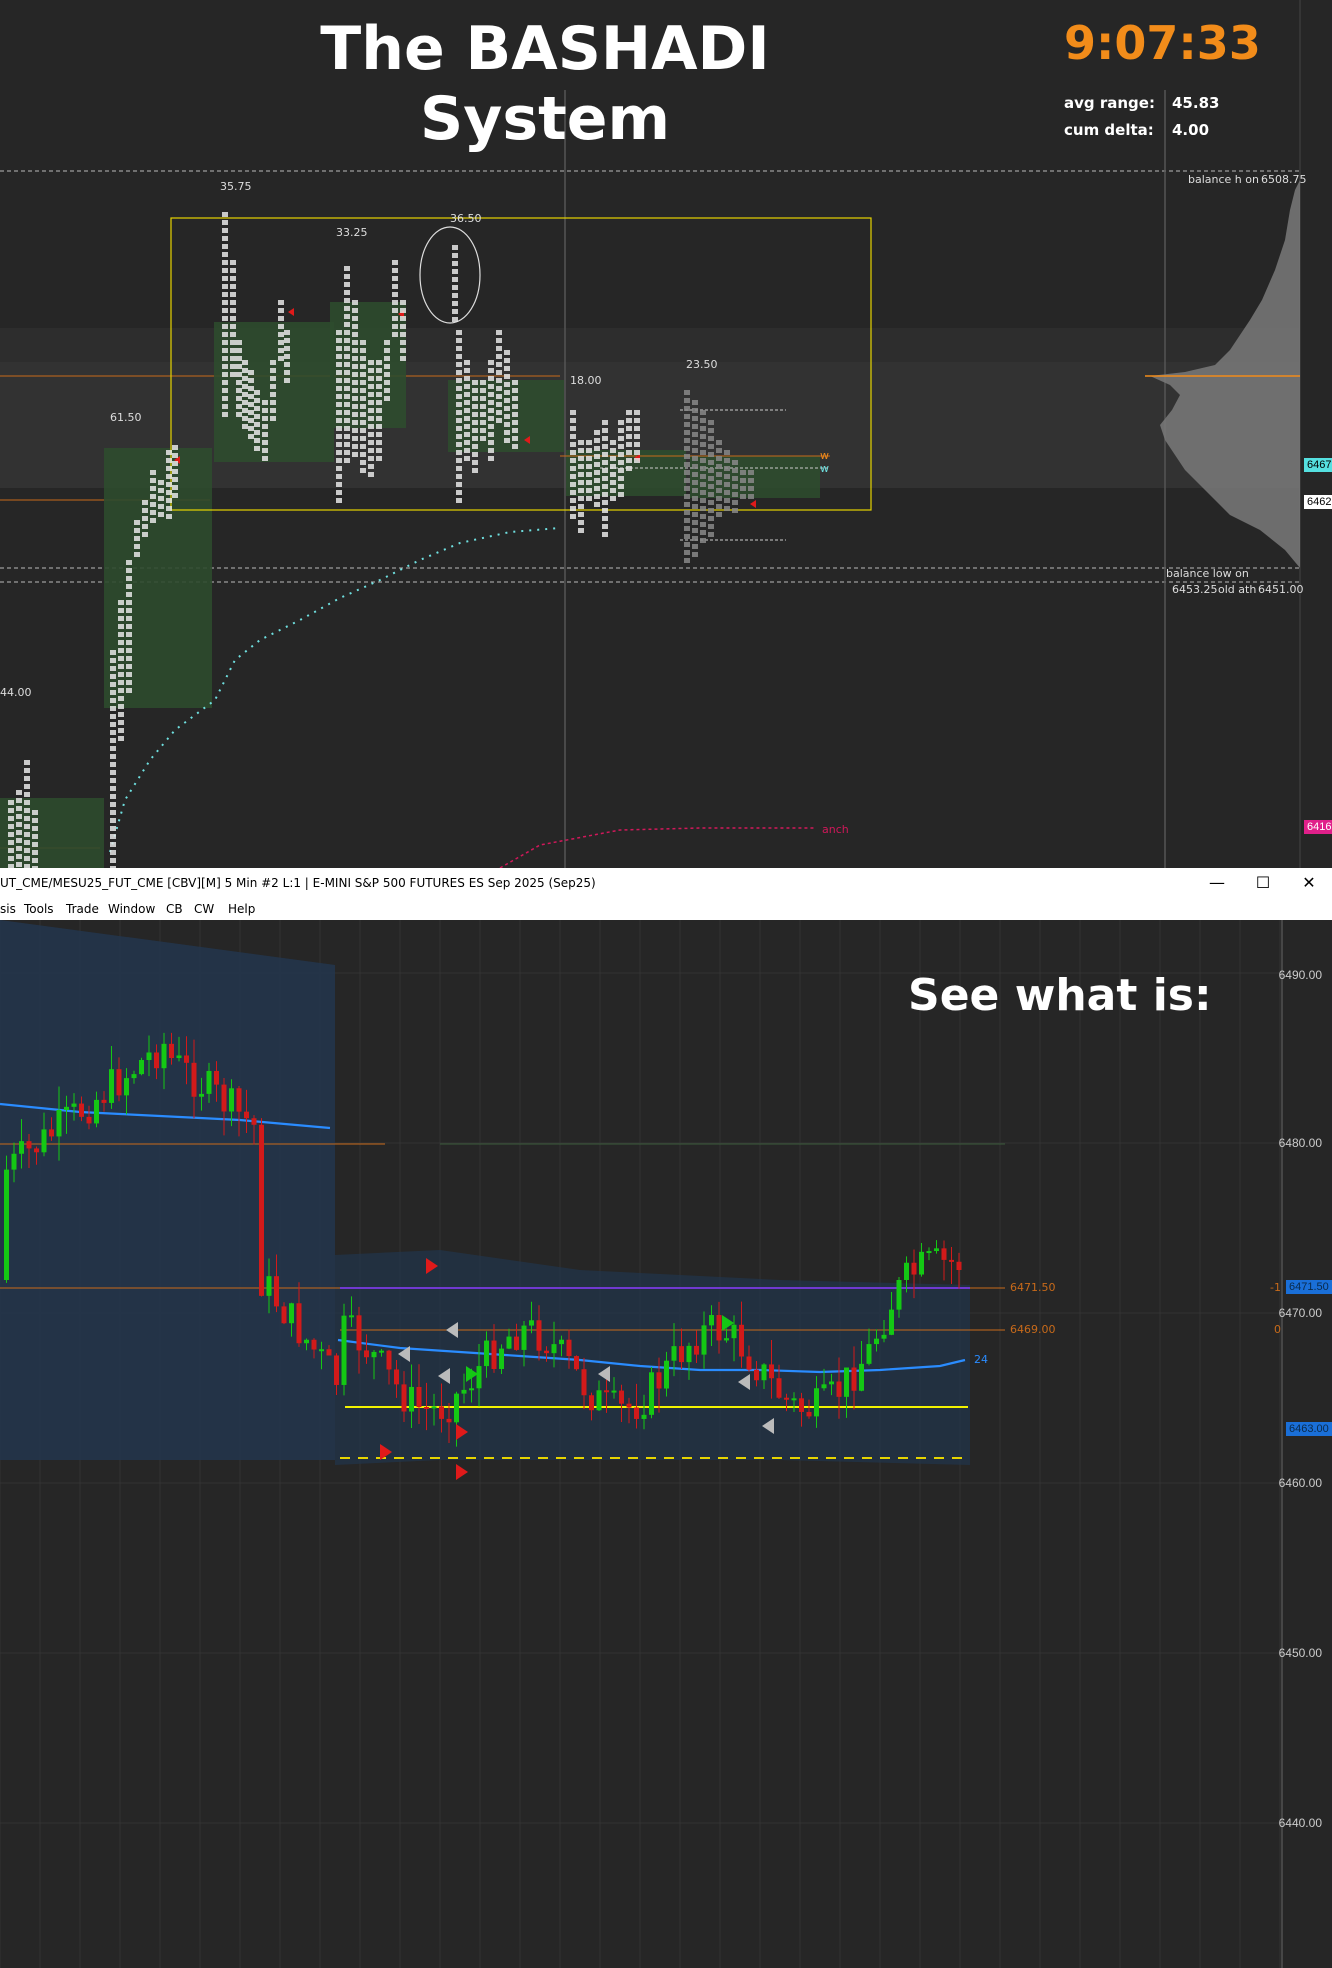  Describe the element at coordinates (1318, 502) in the screenshot. I see `price-tag: 6462.` at that location.